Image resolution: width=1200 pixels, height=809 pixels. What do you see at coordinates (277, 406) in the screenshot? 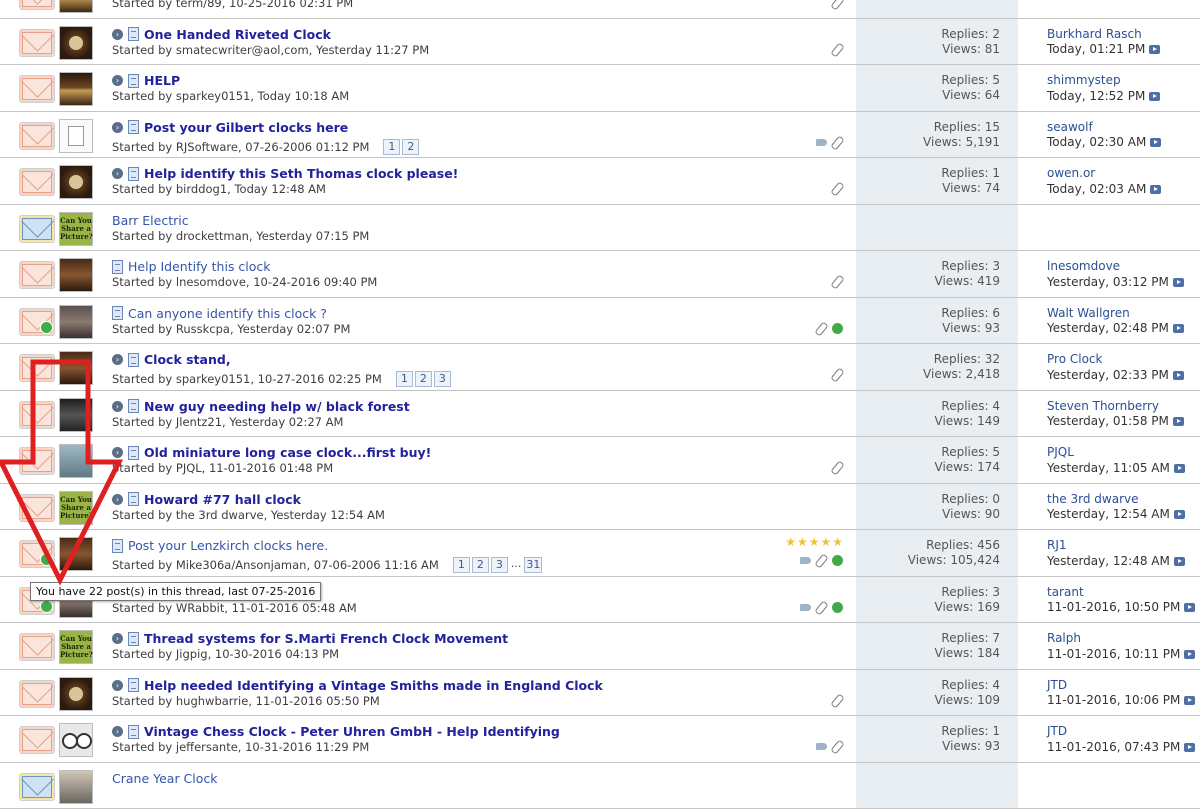
I see `thread-title-link: New guy needing help w/ black forest` at bounding box center [277, 406].